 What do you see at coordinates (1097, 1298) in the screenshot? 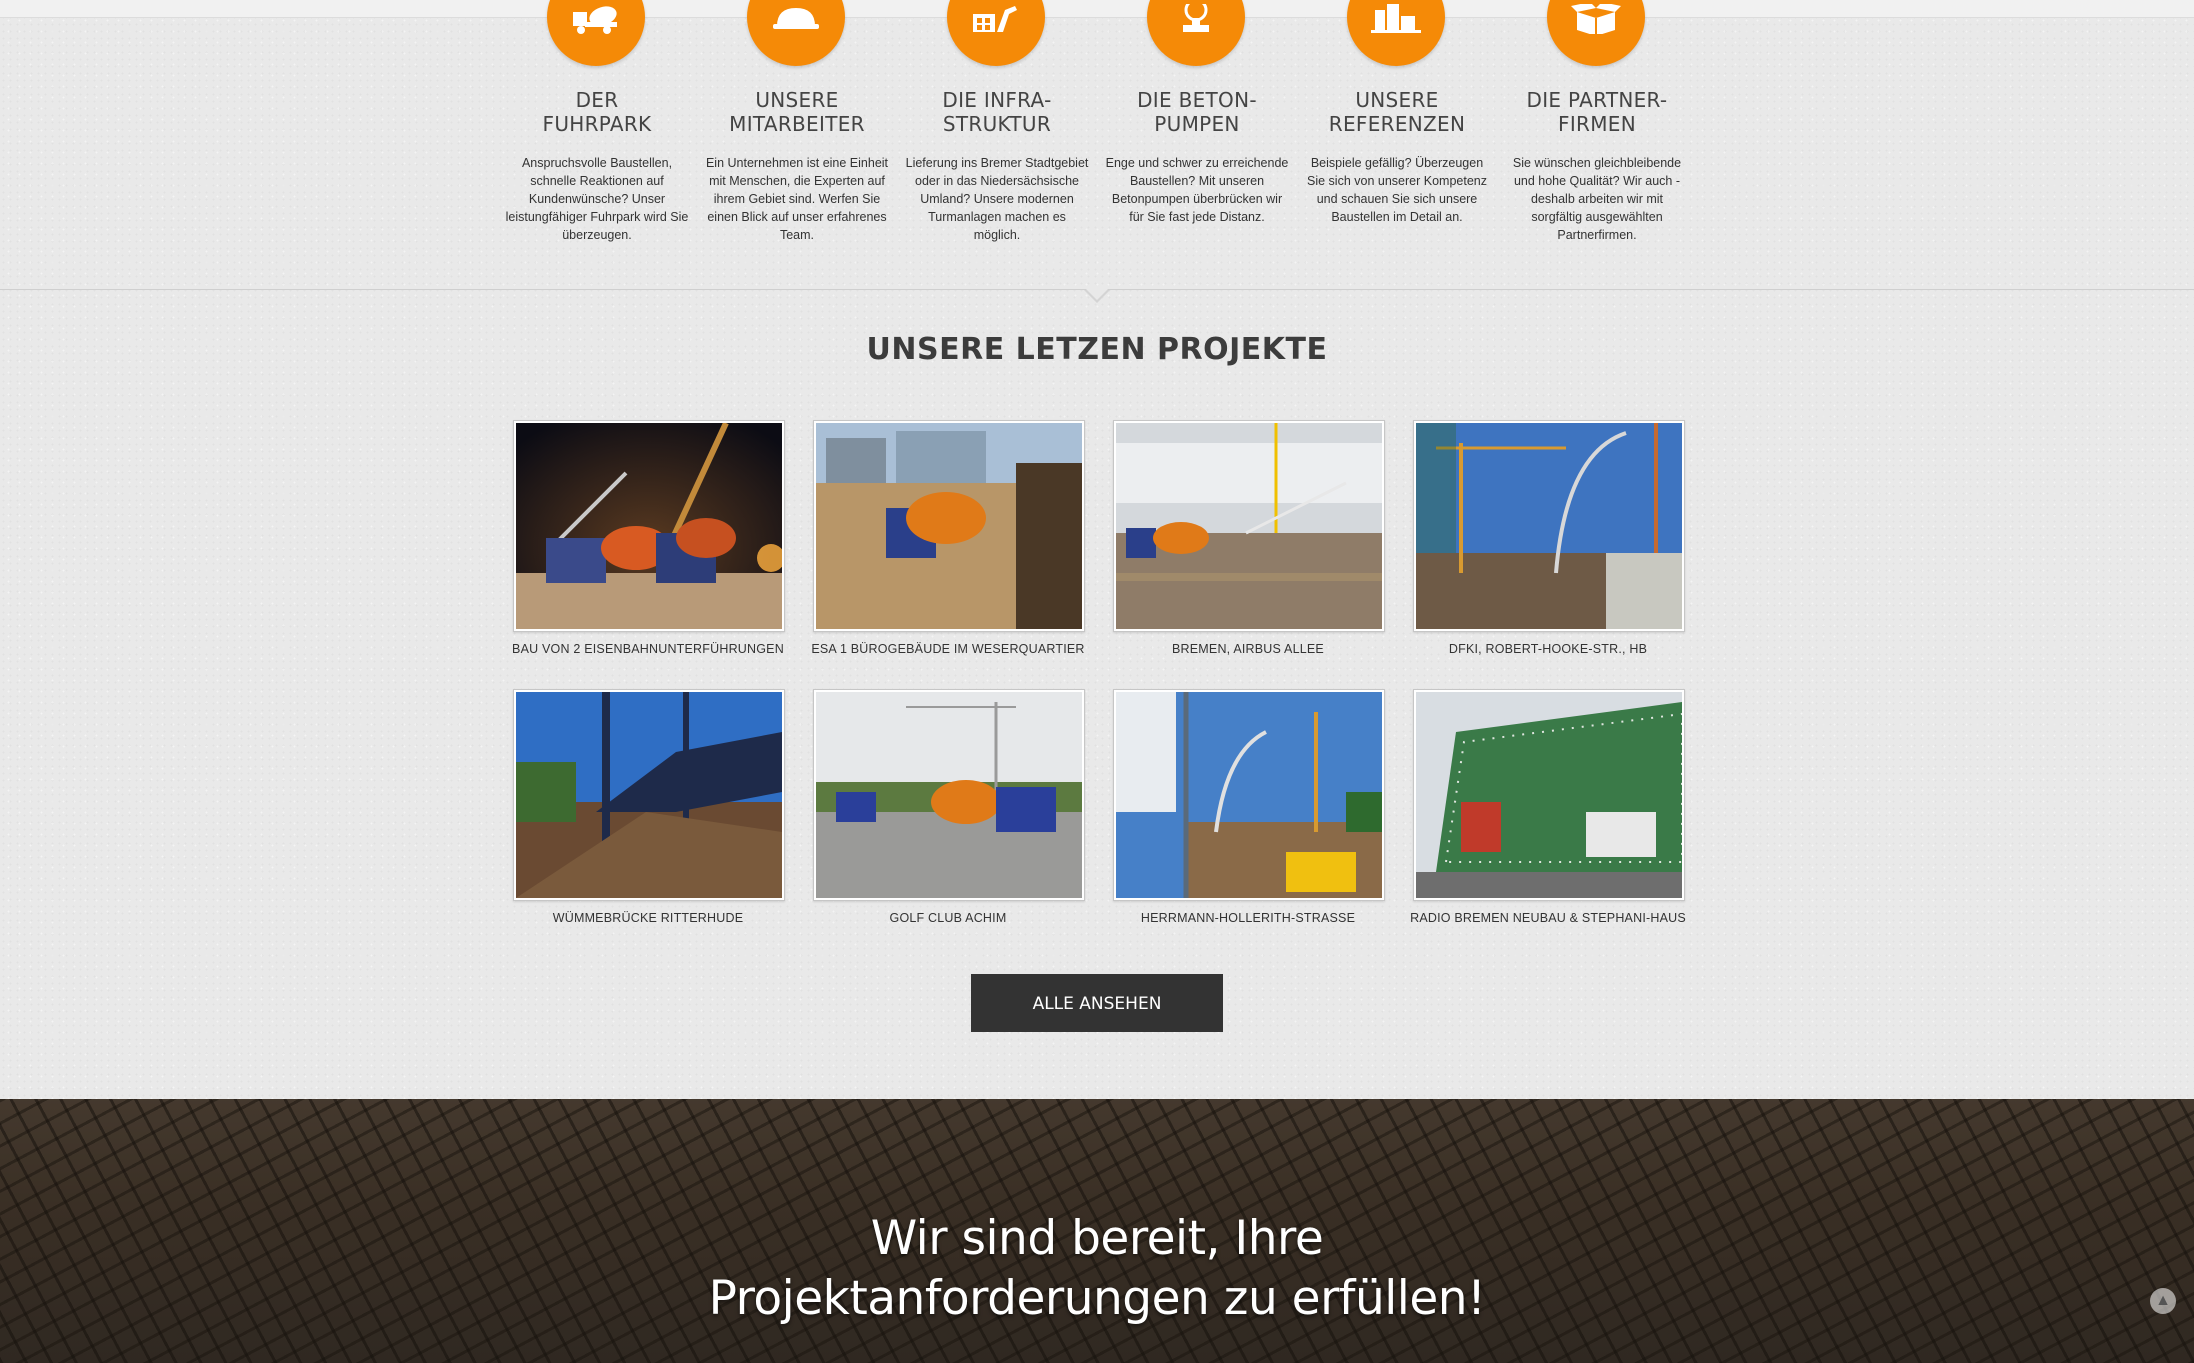
I see `banner-headline-line2: Projektanforderungen zu erfüllen!` at bounding box center [1097, 1298].